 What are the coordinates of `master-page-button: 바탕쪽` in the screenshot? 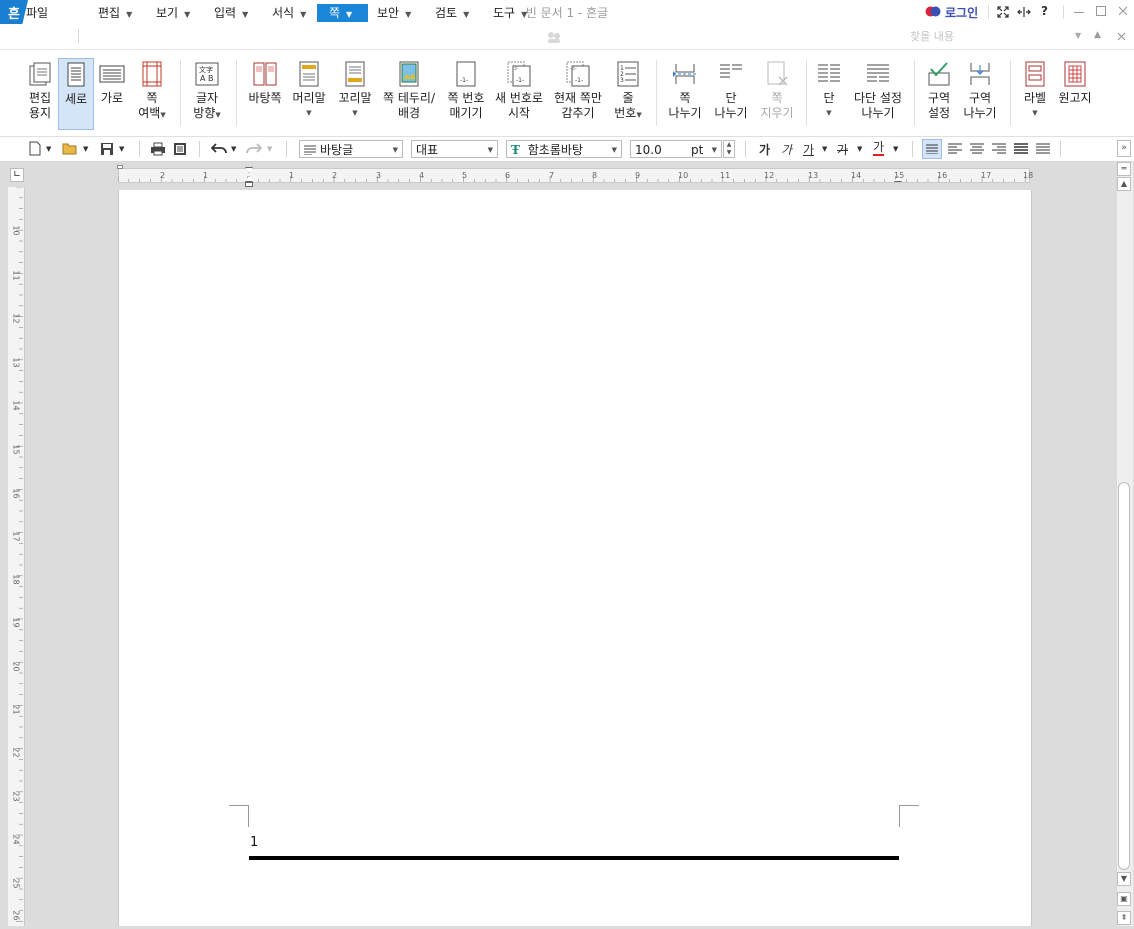 It's located at (265, 94).